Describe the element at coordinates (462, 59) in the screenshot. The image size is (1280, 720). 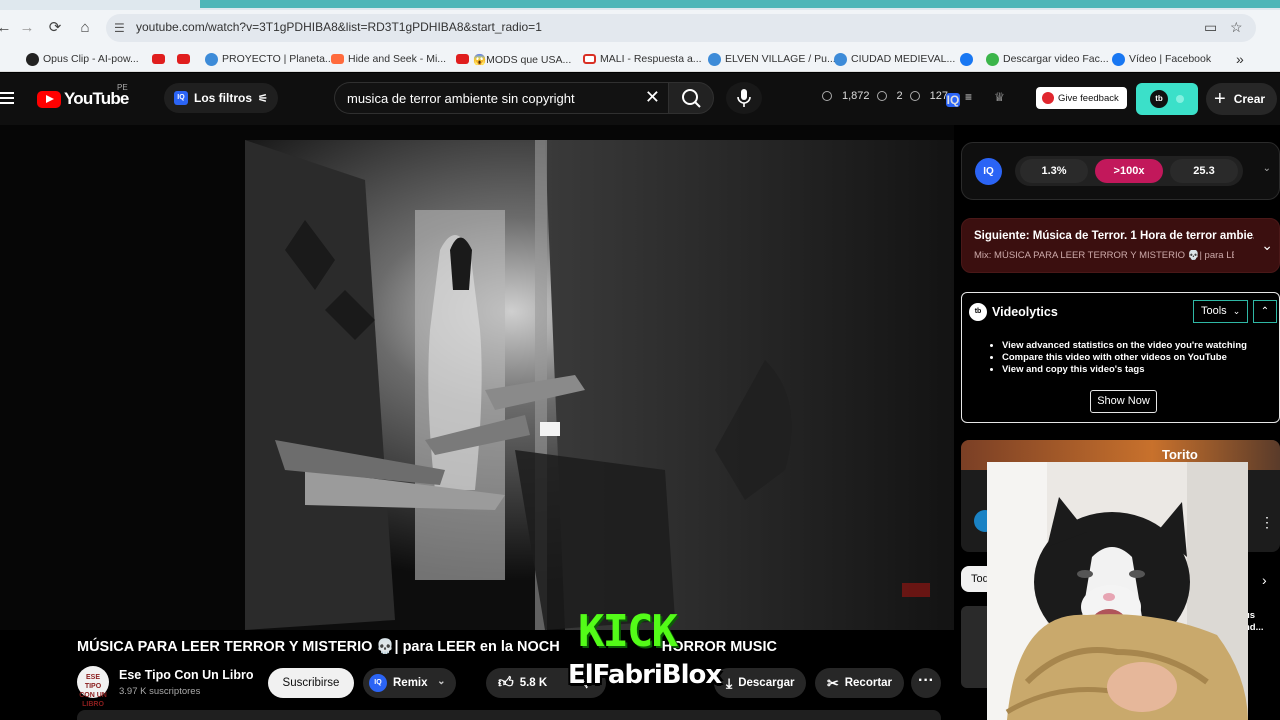
I see `yt-icon` at that location.